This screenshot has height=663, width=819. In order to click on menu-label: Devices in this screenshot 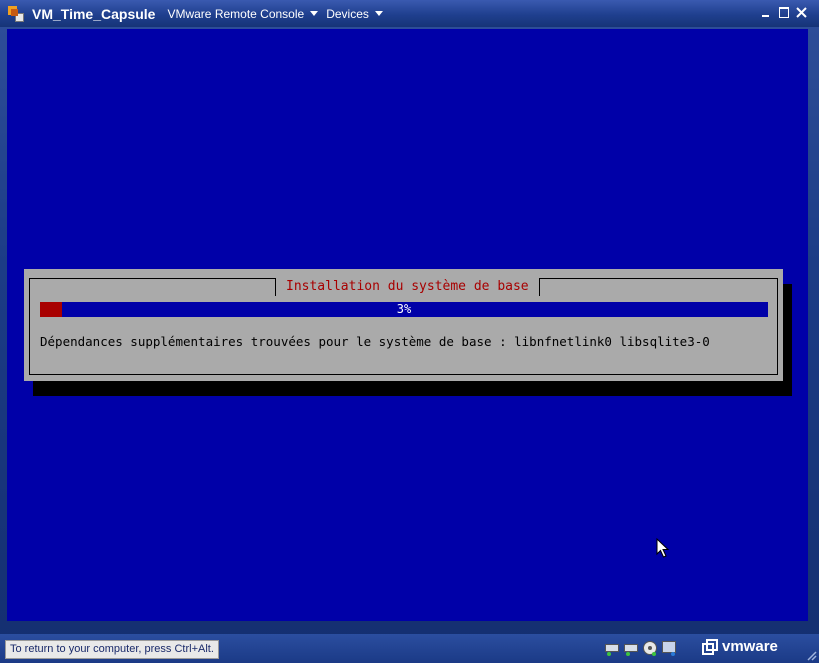, I will do `click(347, 13)`.